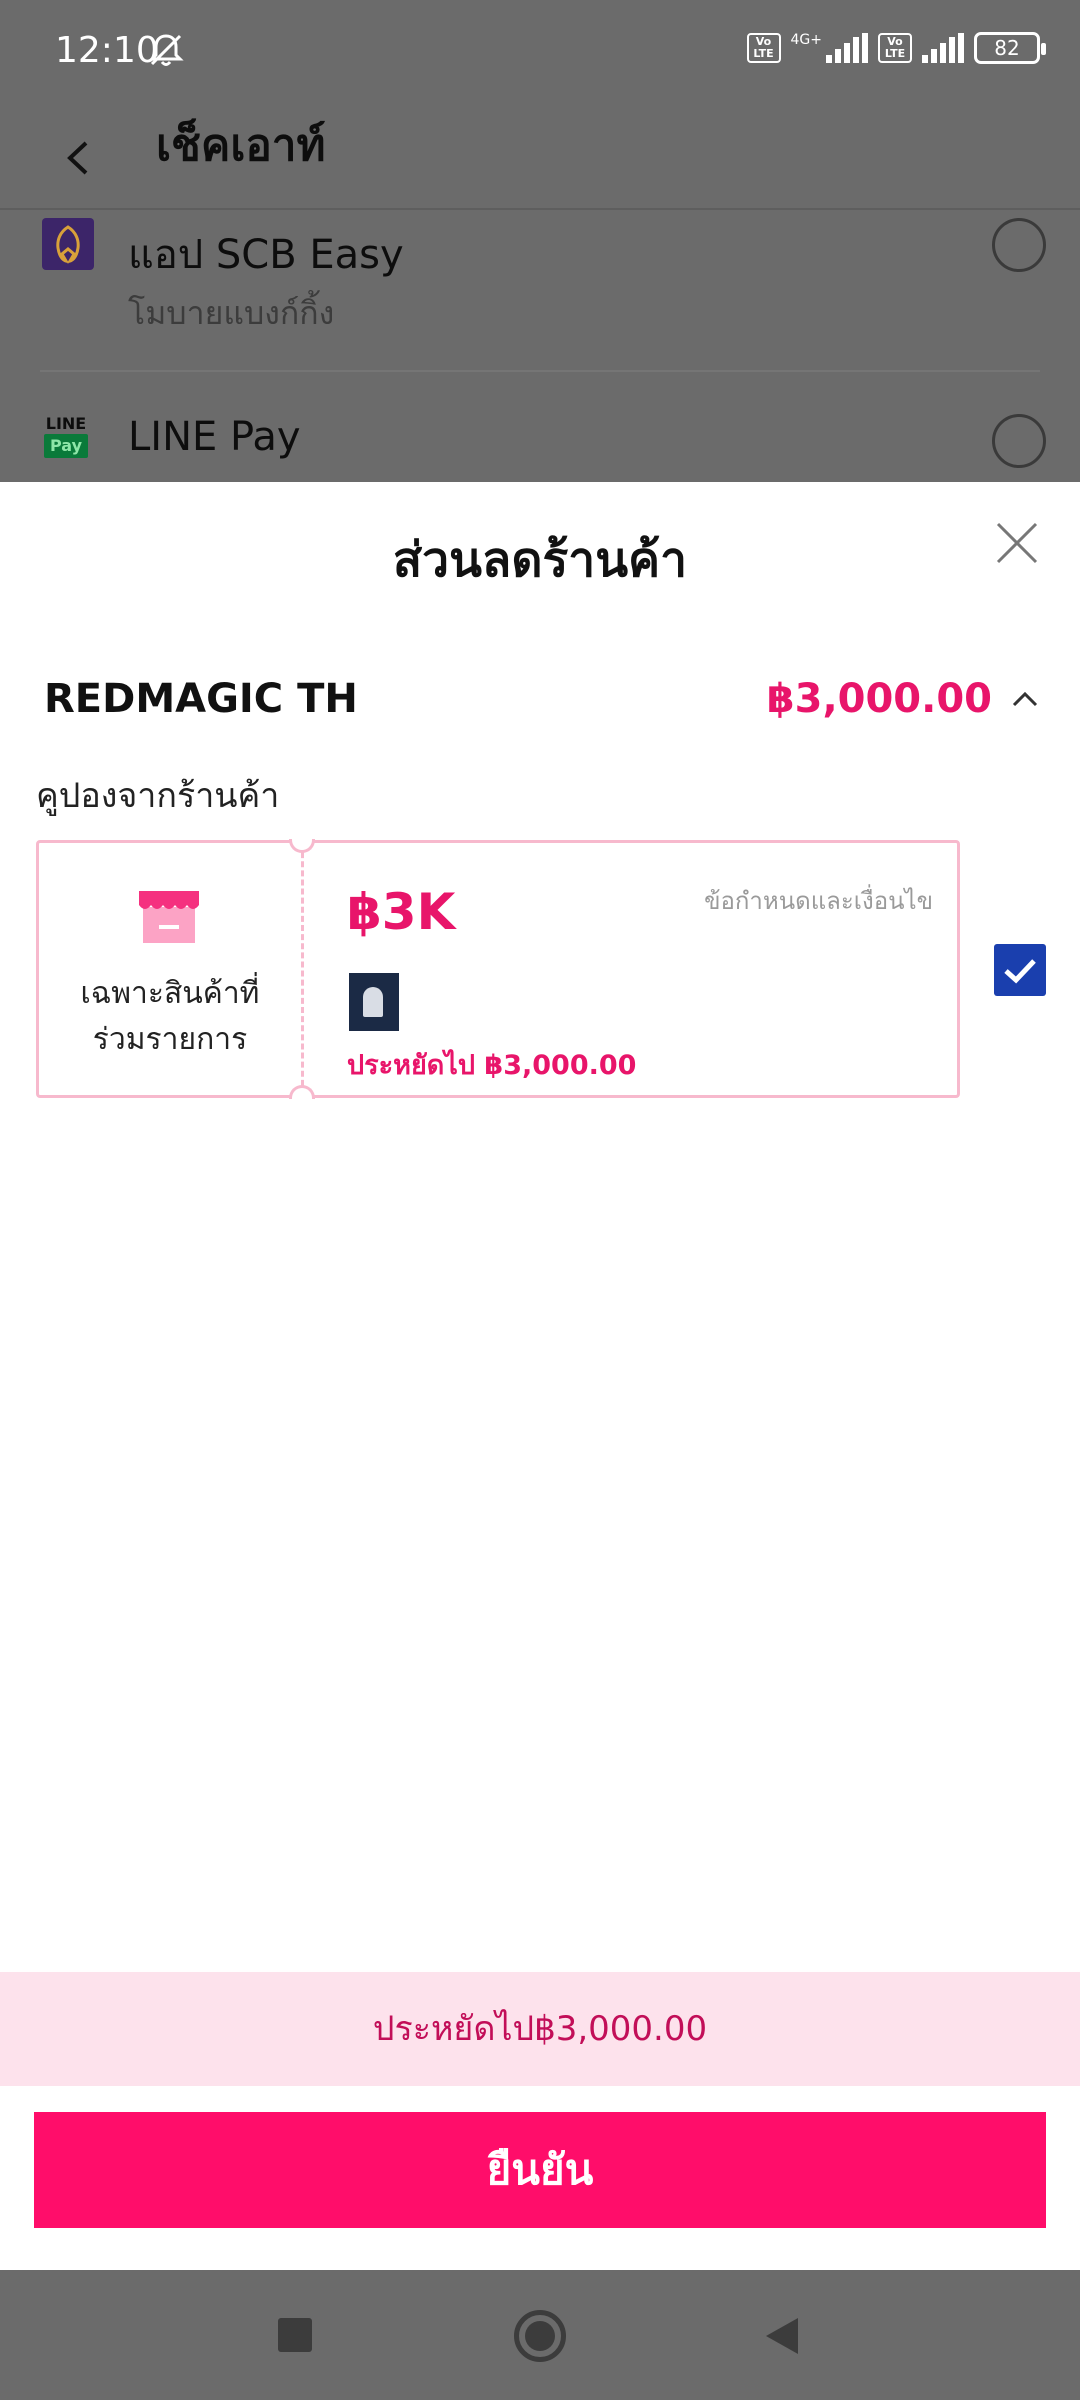 This screenshot has height=2400, width=1080. Describe the element at coordinates (302, 969) in the screenshot. I see `coupon-divider` at that location.